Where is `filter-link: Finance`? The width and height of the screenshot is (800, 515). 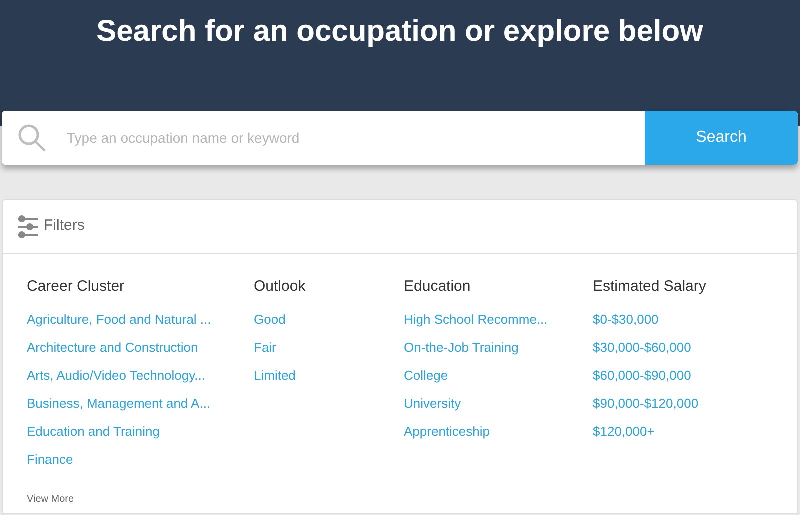
filter-link: Finance is located at coordinates (50, 464).